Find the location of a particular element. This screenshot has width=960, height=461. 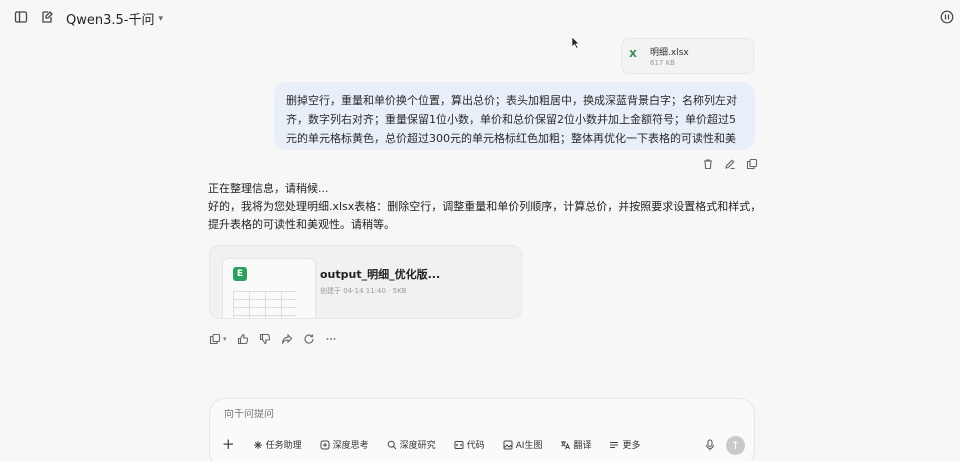

top-bar: Qwen3.5-千问 ▾ is located at coordinates (480, 17).